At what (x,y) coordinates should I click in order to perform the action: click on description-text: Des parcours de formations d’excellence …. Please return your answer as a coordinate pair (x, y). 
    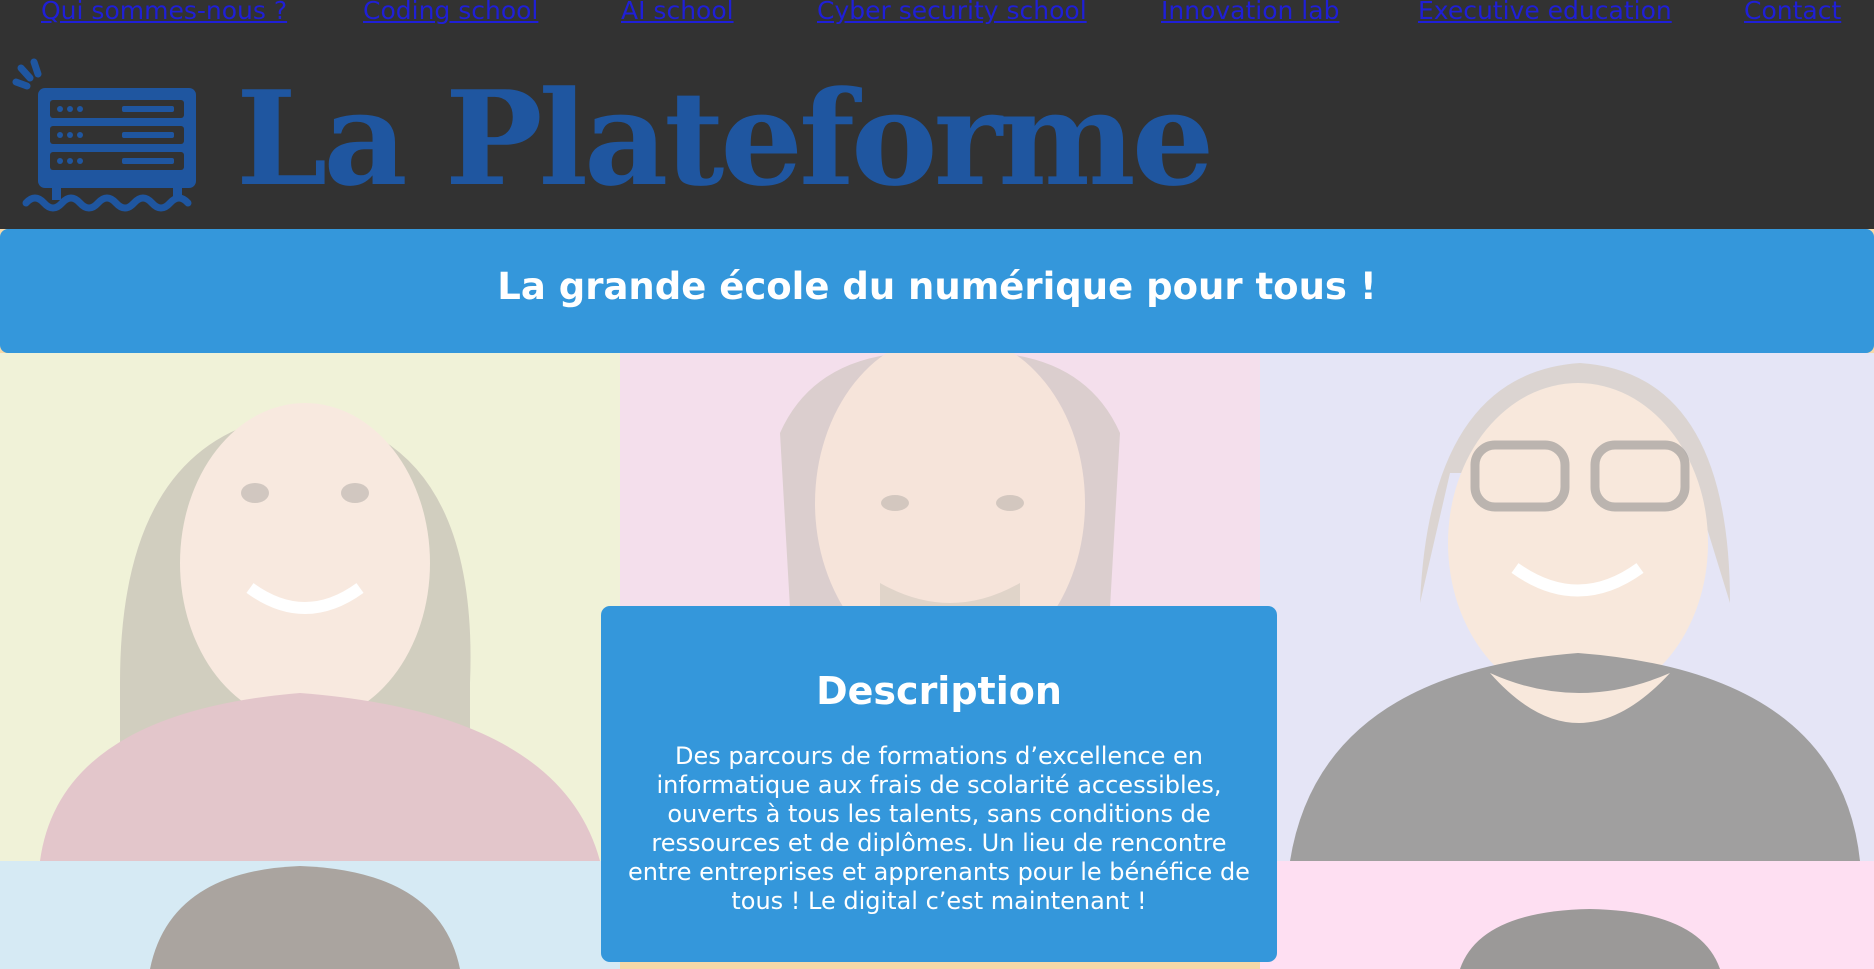
    Looking at the image, I should click on (939, 828).